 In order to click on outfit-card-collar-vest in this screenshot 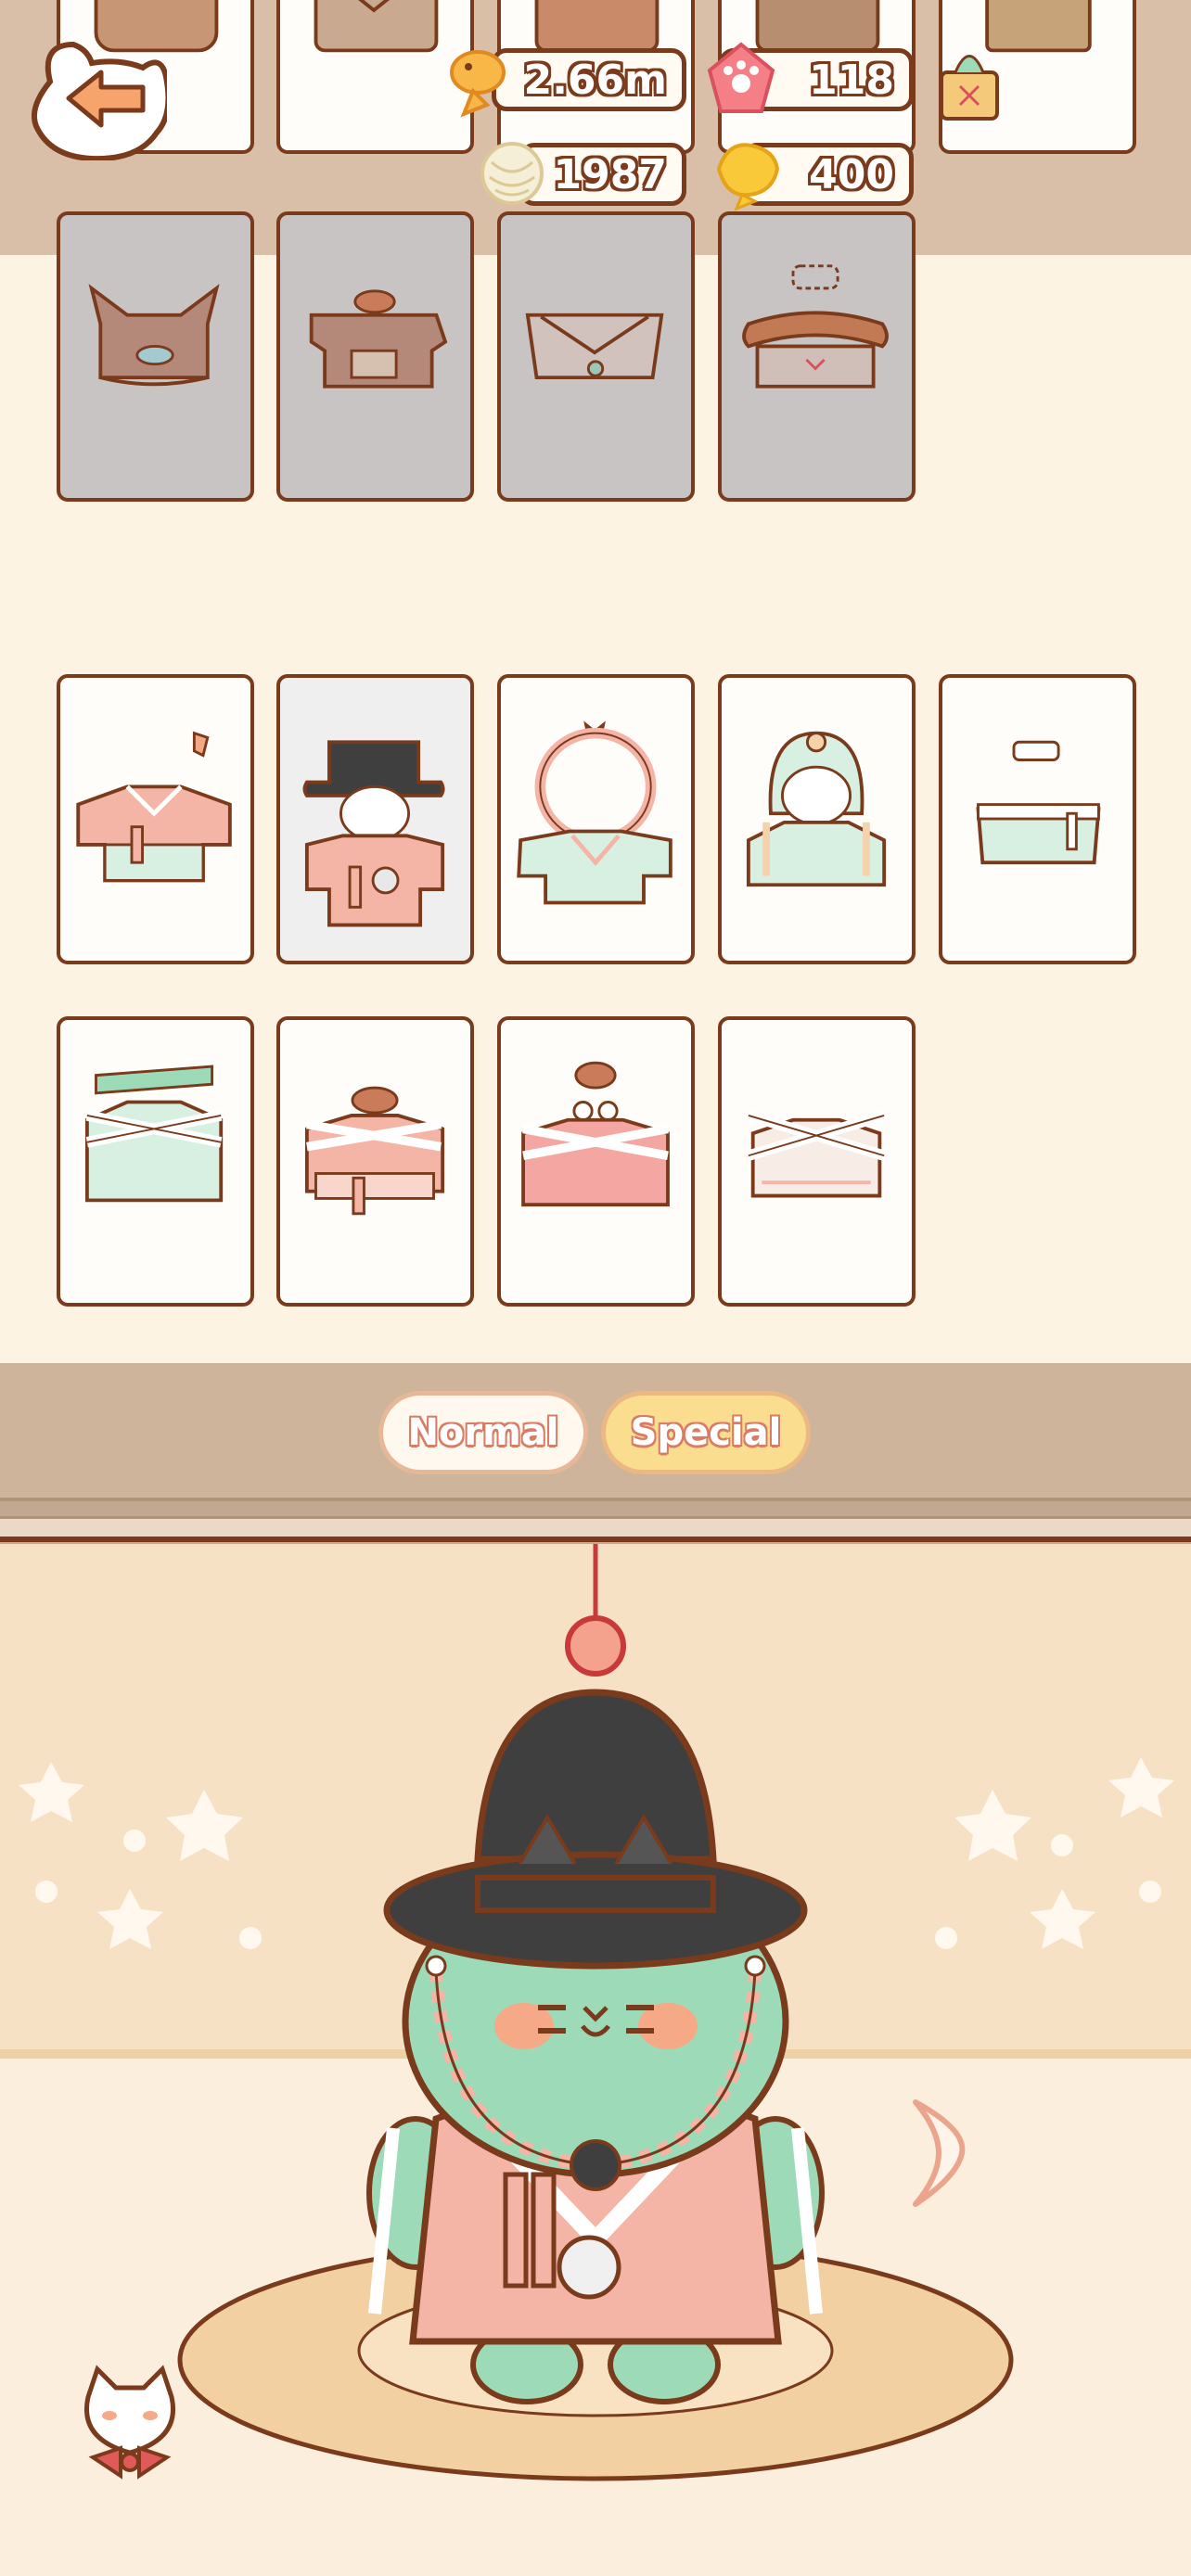, I will do `click(596, 356)`.